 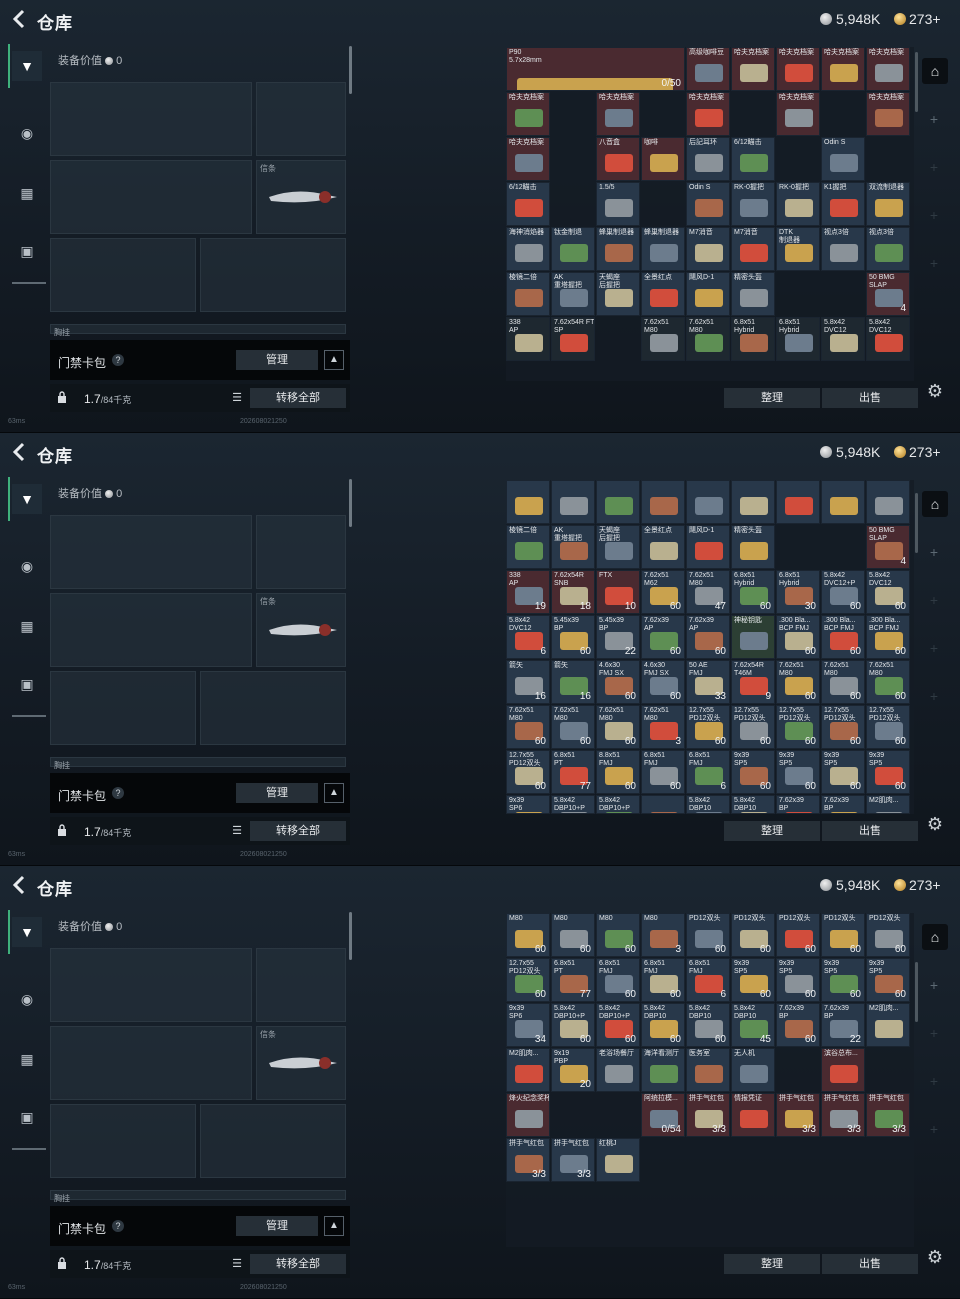 What do you see at coordinates (663, 339) in the screenshot?
I see `stash-item: 7.62x51 M80` at bounding box center [663, 339].